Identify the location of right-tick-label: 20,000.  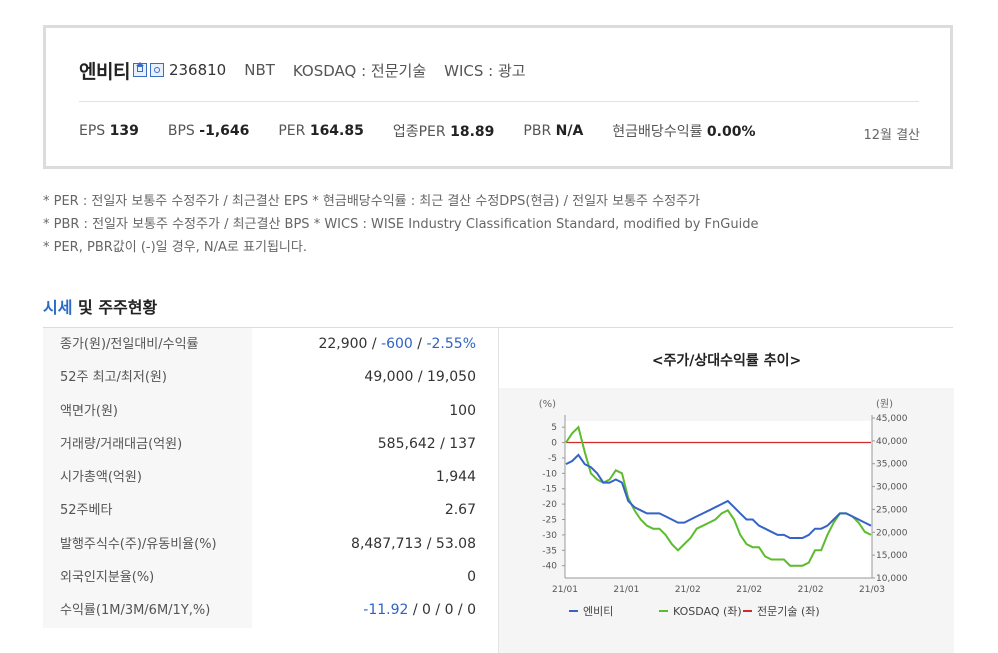
(892, 533).